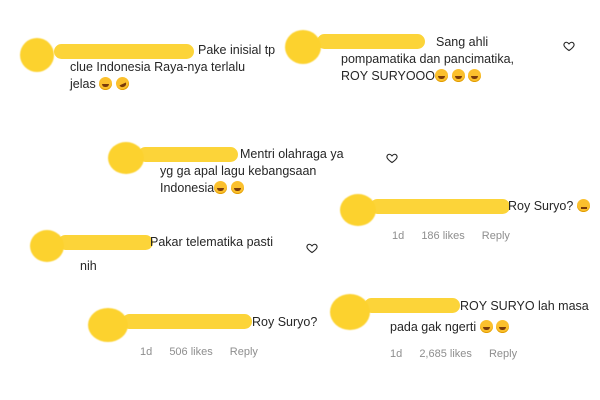  I want to click on comment-text: ROY SURYO lah masa pada gak ngerti, so click(490, 323).